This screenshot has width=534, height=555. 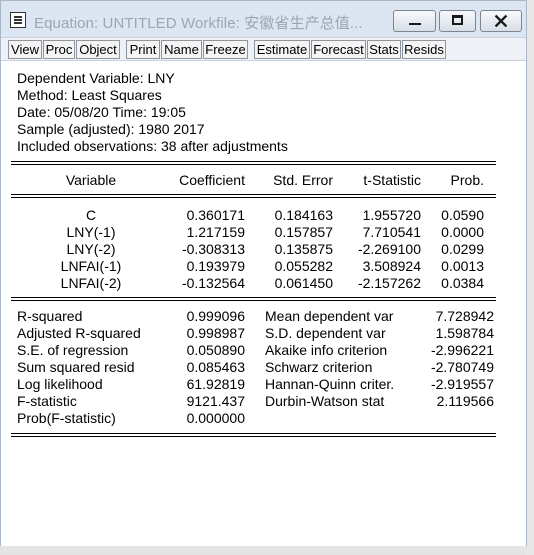 What do you see at coordinates (111, 129) in the screenshot?
I see `sample: Sample (adjusted): 1980 2017` at bounding box center [111, 129].